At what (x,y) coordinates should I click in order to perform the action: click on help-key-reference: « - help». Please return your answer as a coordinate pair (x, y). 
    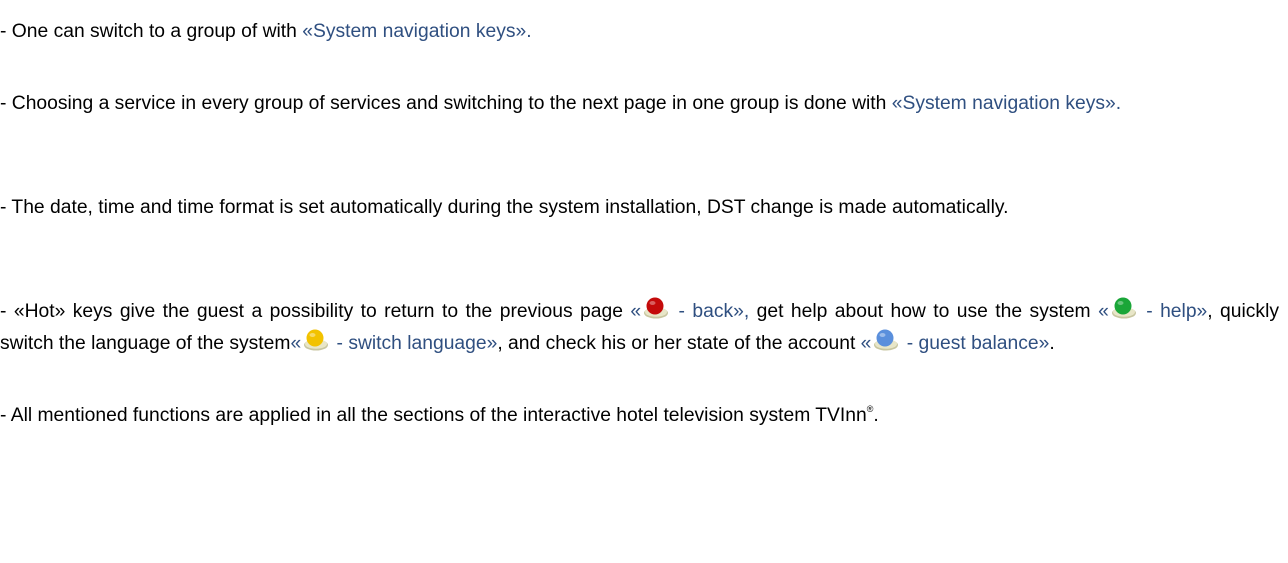
    Looking at the image, I should click on (1153, 309).